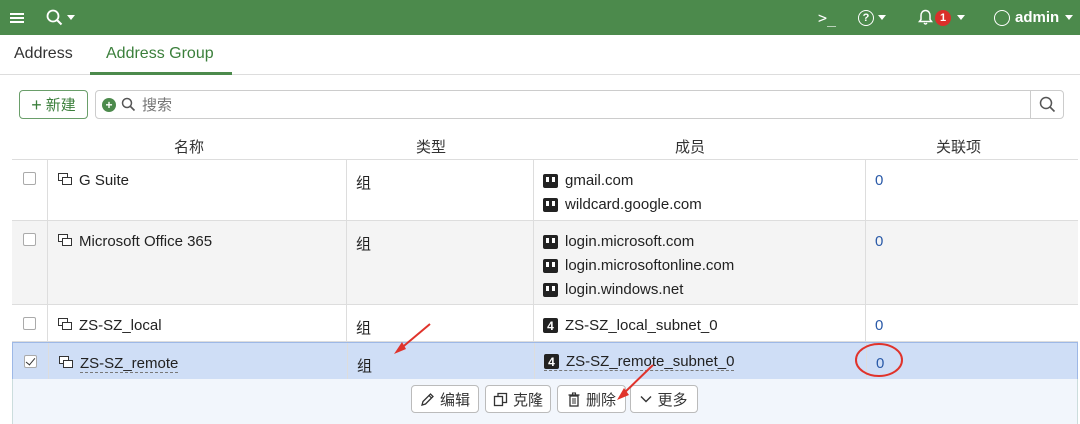 The image size is (1080, 424). Describe the element at coordinates (43, 54) in the screenshot. I see `tab-address: Address` at that location.